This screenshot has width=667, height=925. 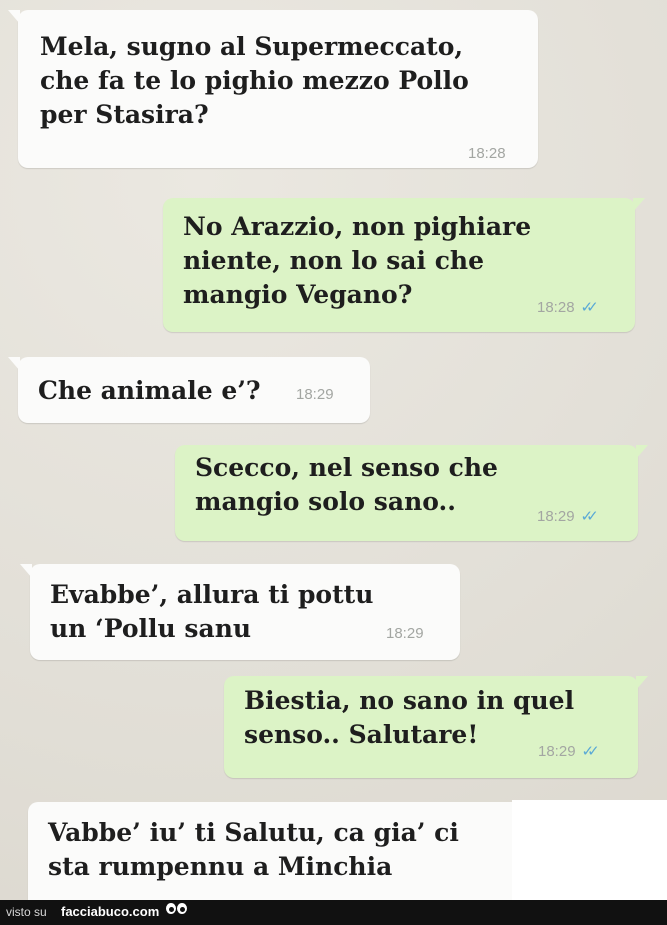 I want to click on message-time: 18:28 ✓✓, so click(x=568, y=307).